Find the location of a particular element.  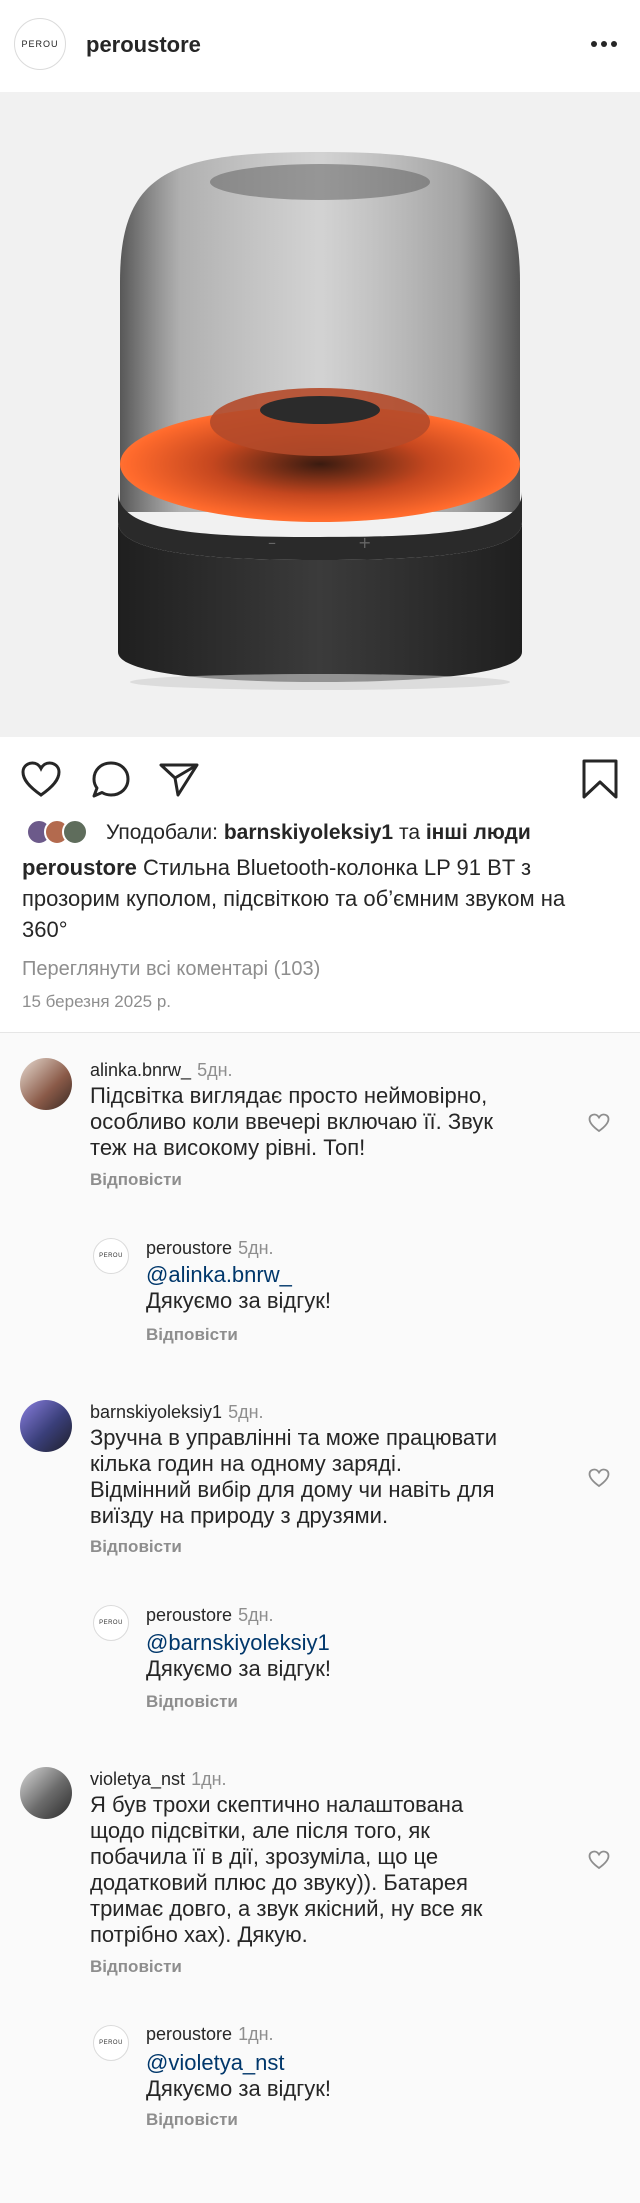

reply-text: @barnskiyoleksiy1 Дякуємо за відгук! is located at coordinates (238, 1656).